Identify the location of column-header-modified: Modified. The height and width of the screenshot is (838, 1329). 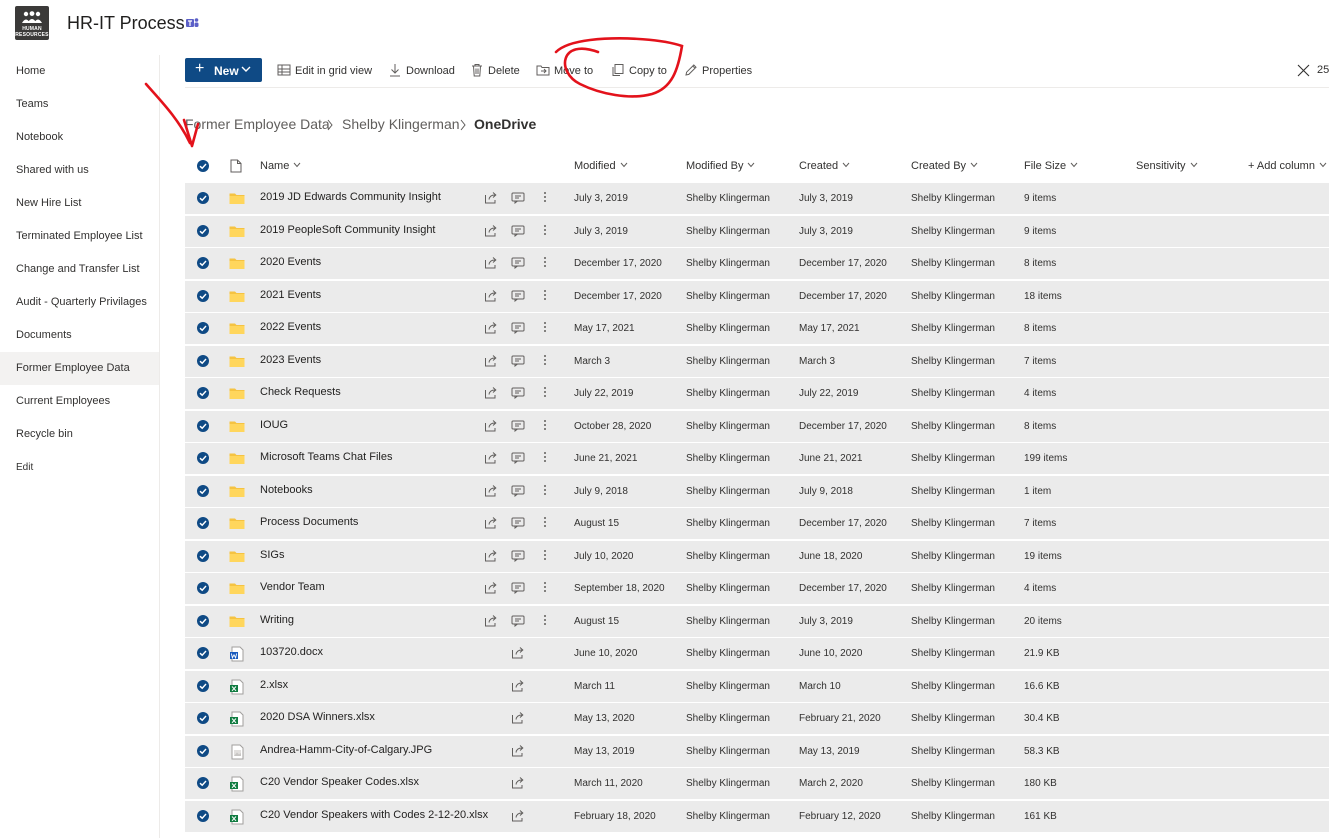
(601, 166).